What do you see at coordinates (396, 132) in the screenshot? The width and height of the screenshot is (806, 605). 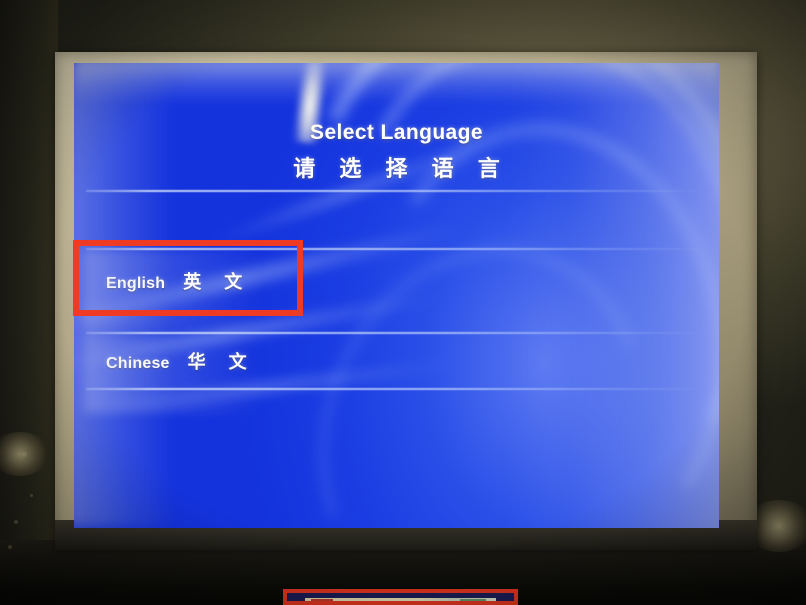 I see `page-title-english: Select Language` at bounding box center [396, 132].